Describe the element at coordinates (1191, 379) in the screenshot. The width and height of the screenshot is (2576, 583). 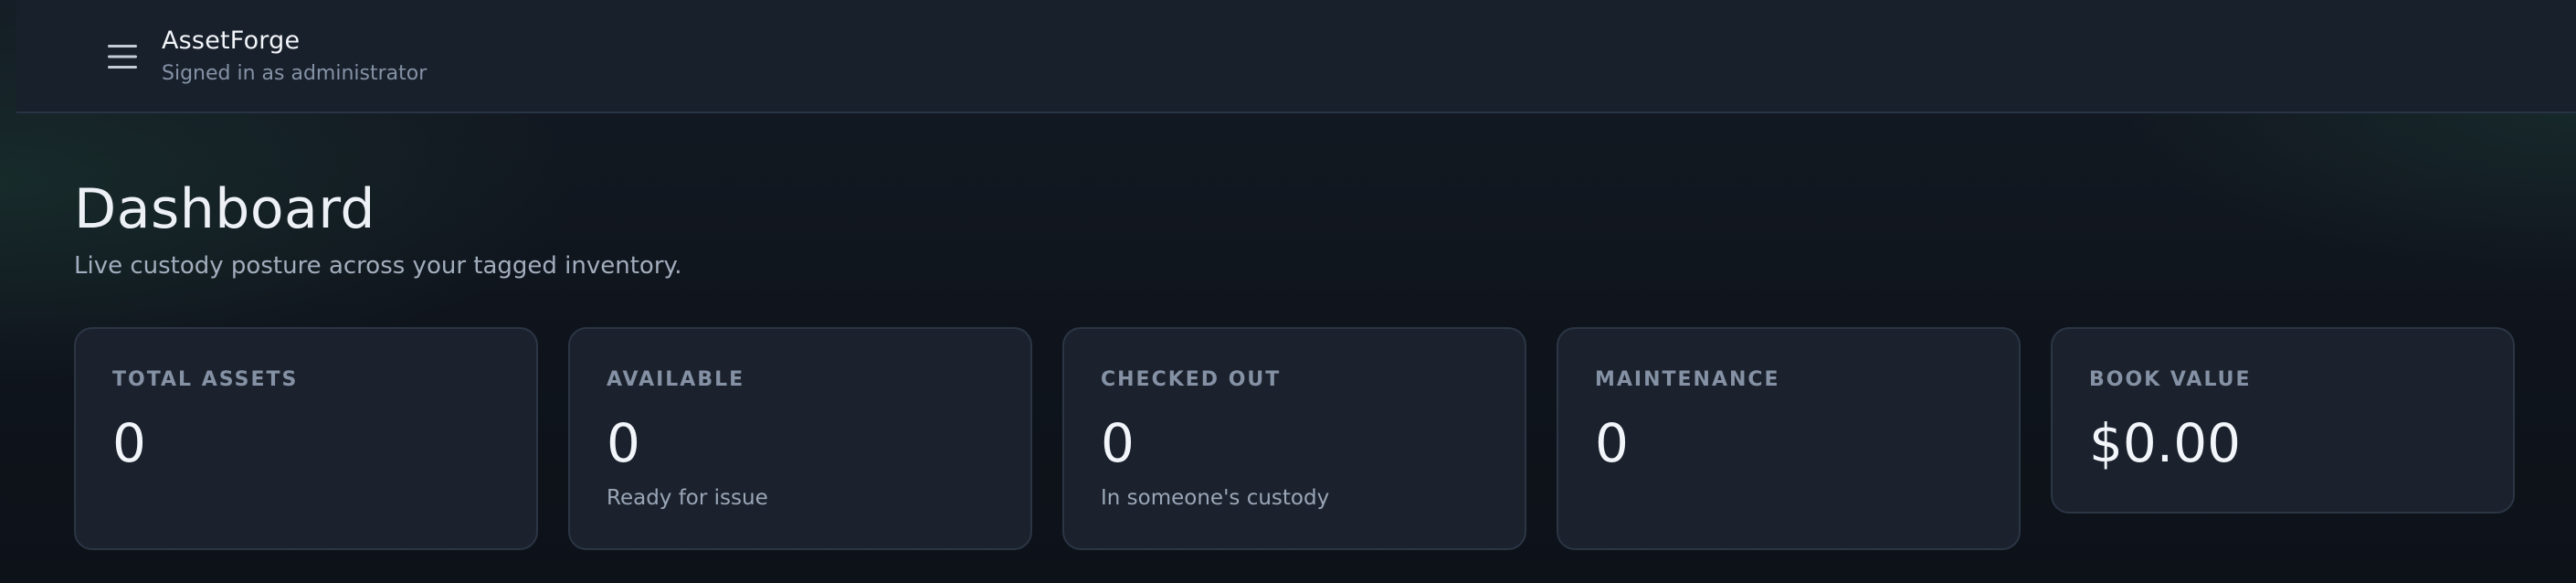
I see `stat-label: CHECKED OUT` at that location.